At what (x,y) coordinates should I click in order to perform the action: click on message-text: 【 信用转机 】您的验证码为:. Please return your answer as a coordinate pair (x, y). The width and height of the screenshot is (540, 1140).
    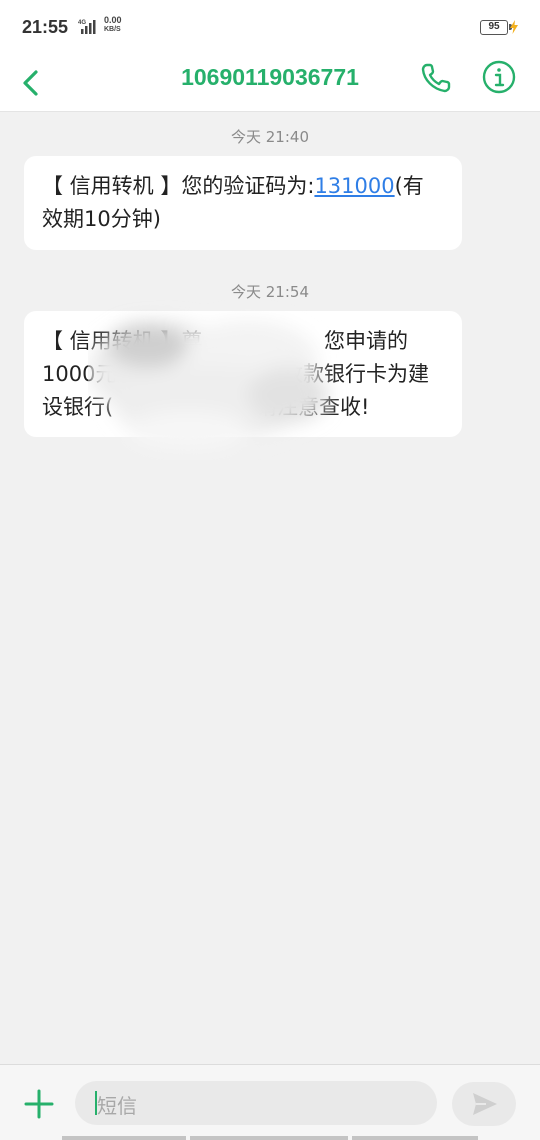
    Looking at the image, I should click on (178, 186).